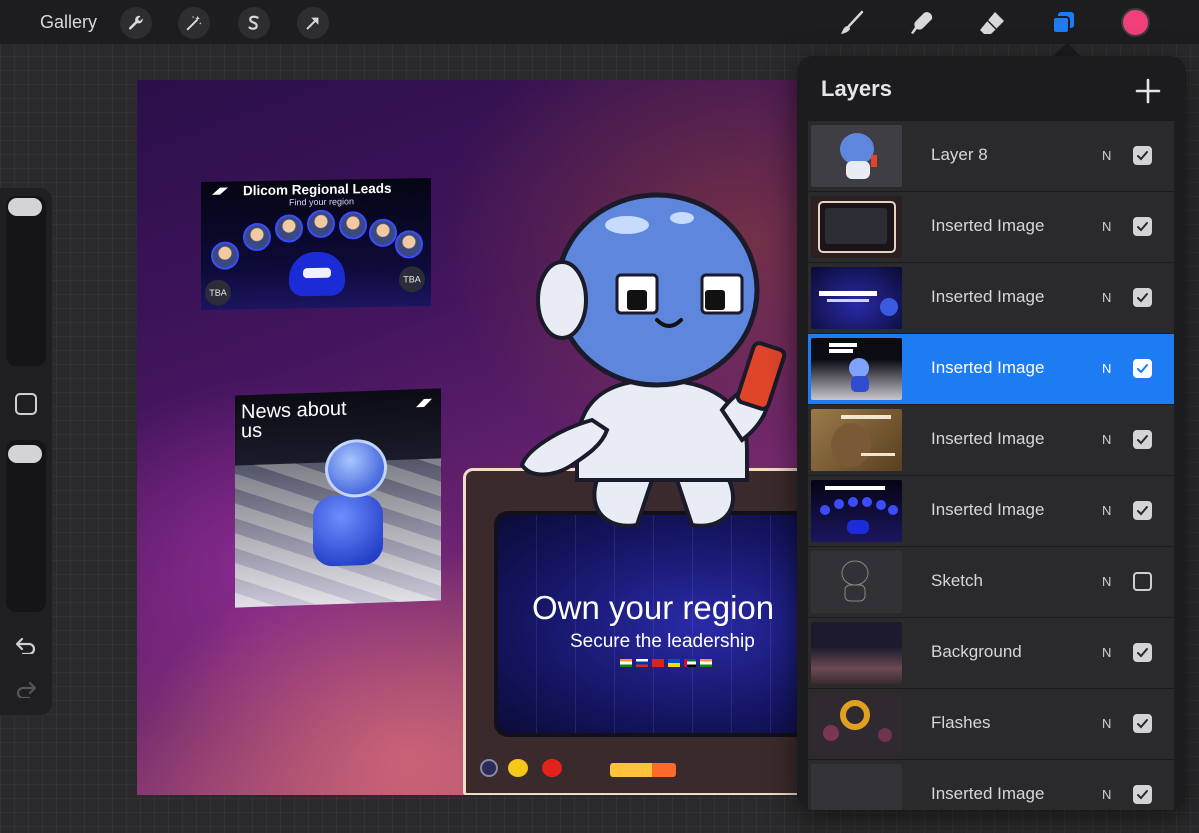  I want to click on gallery-button: Gallery, so click(68, 22).